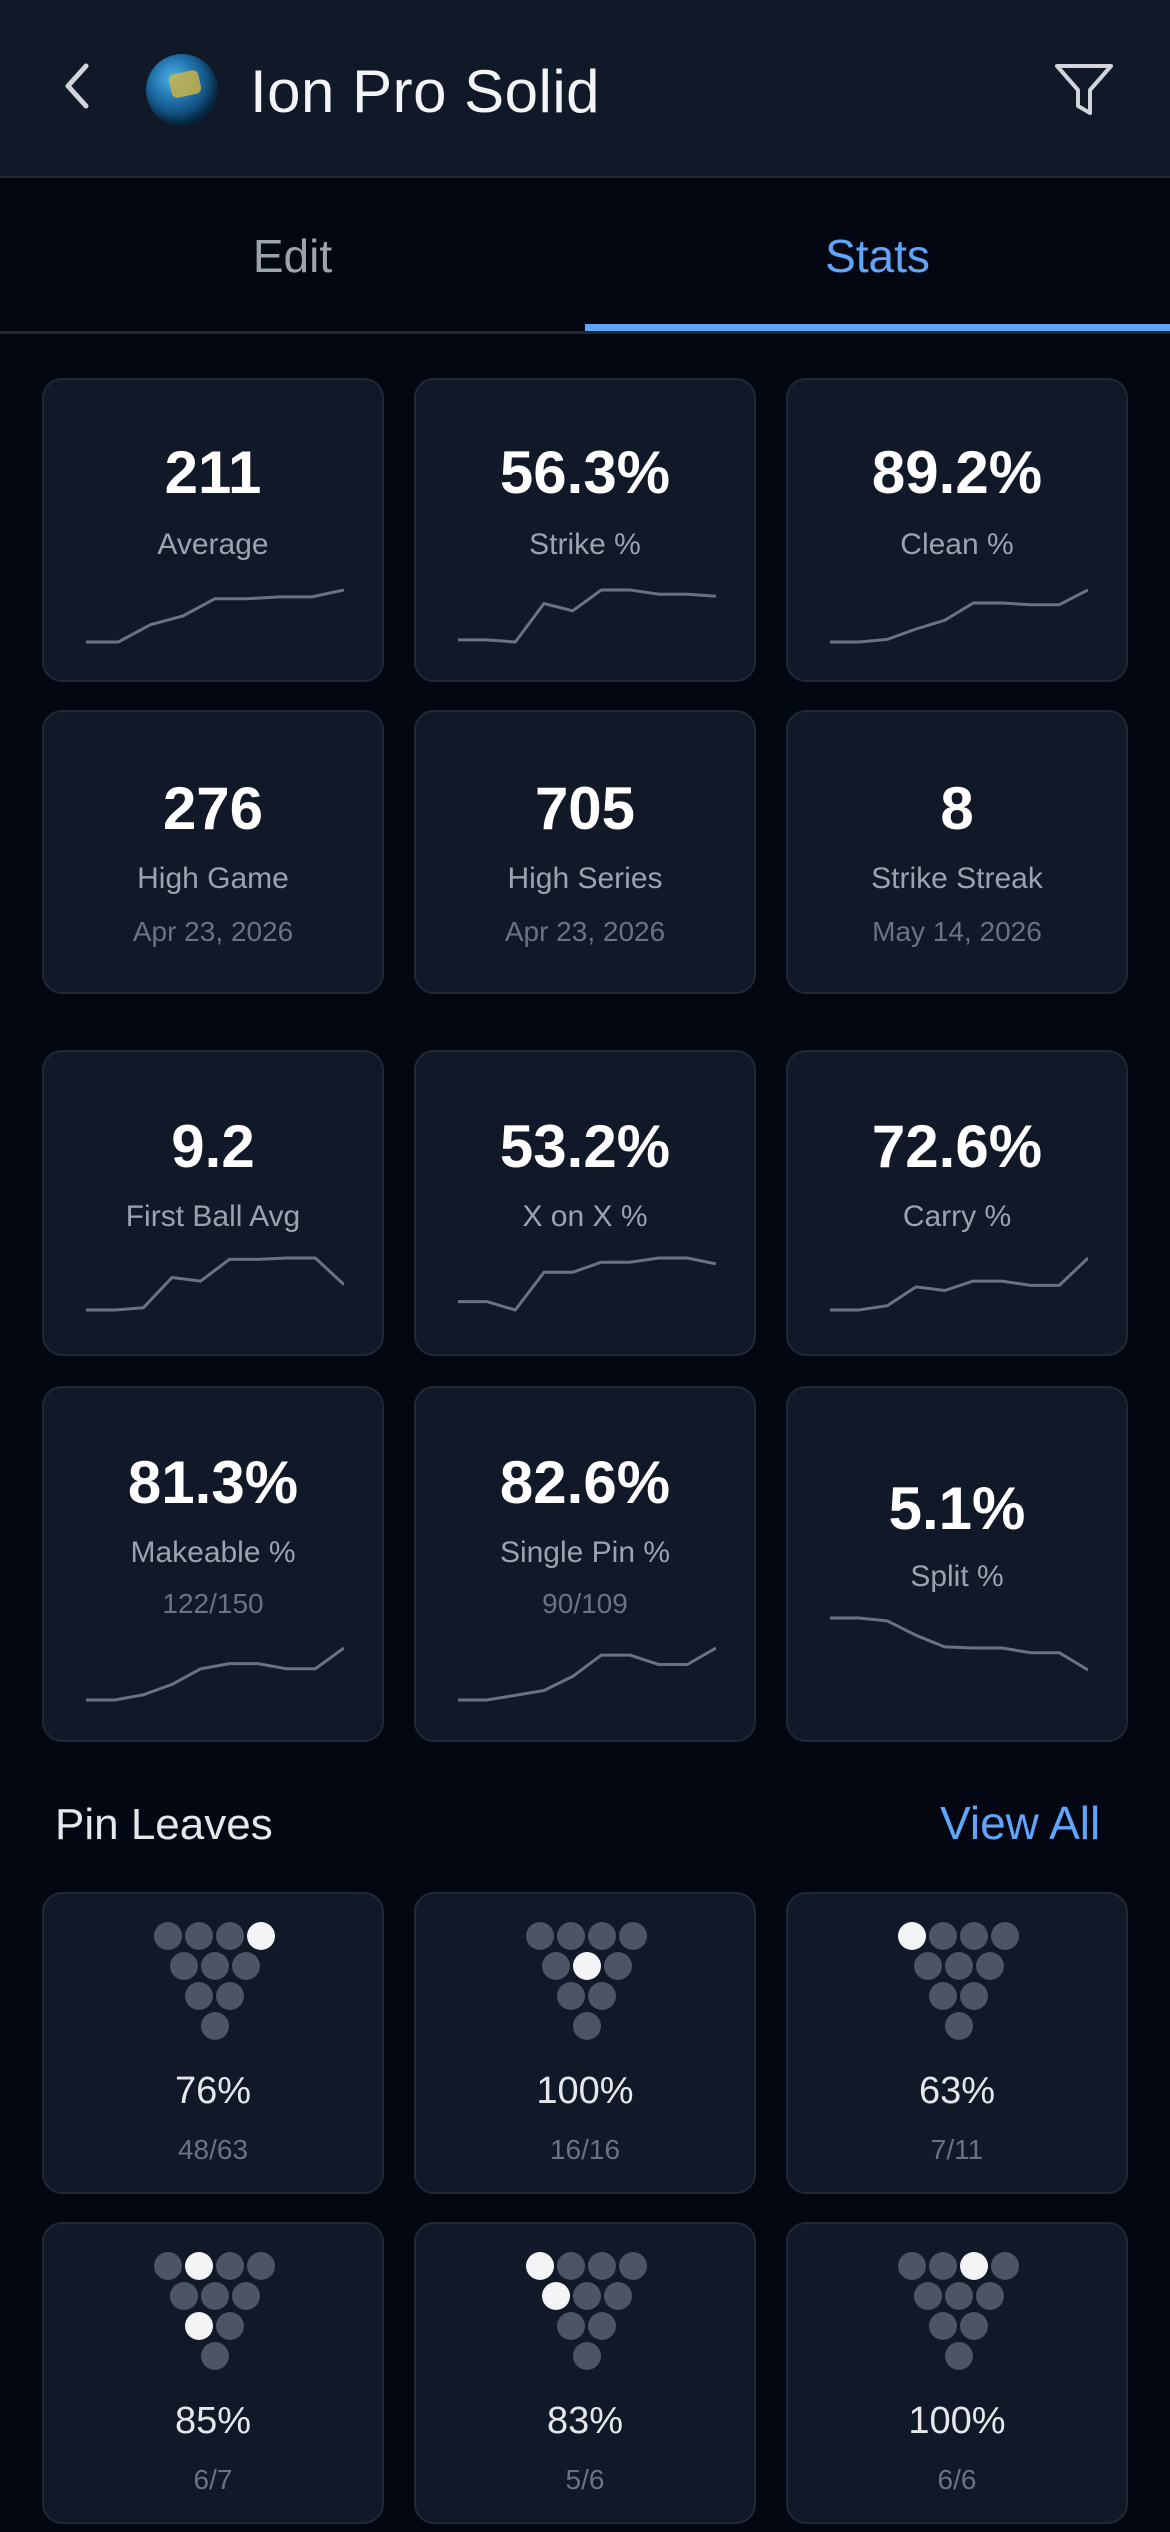  Describe the element at coordinates (585, 2149) in the screenshot. I see `leave-fraction: 16/16` at that location.